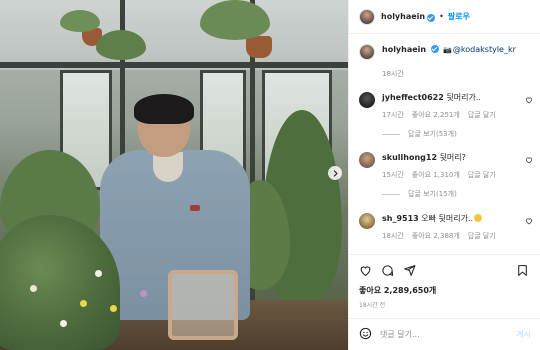 This screenshot has height=350, width=540. Describe the element at coordinates (174, 65) in the screenshot. I see `greenhouse-frame` at that location.